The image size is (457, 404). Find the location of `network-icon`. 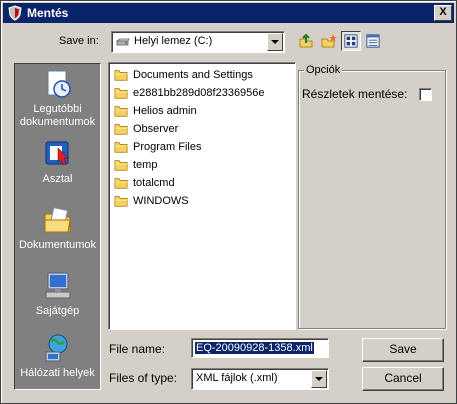

network-icon is located at coordinates (56, 348).